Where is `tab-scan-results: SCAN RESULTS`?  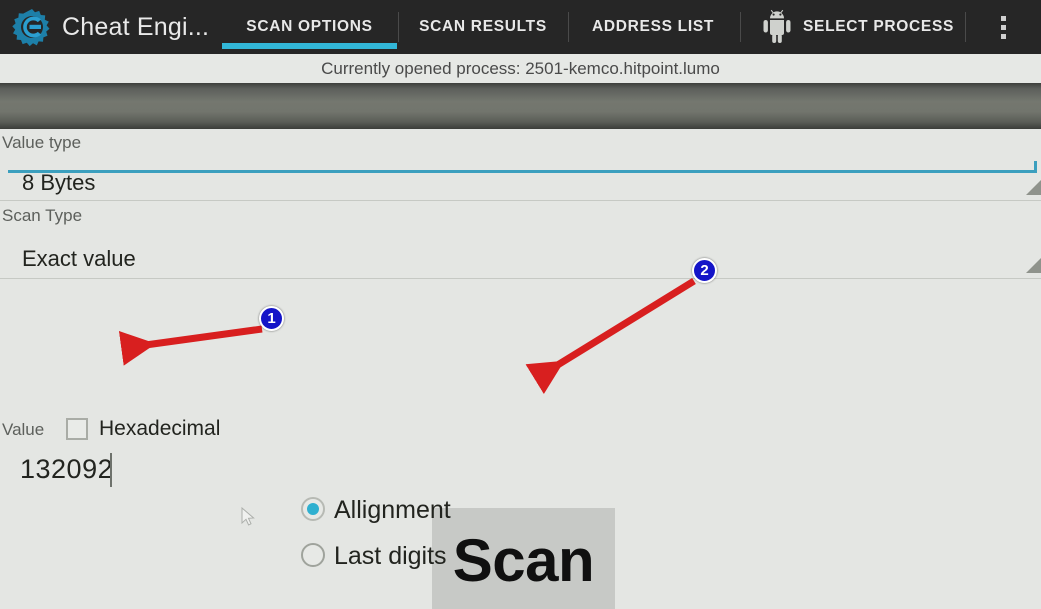
tab-scan-results: SCAN RESULTS is located at coordinates (483, 27).